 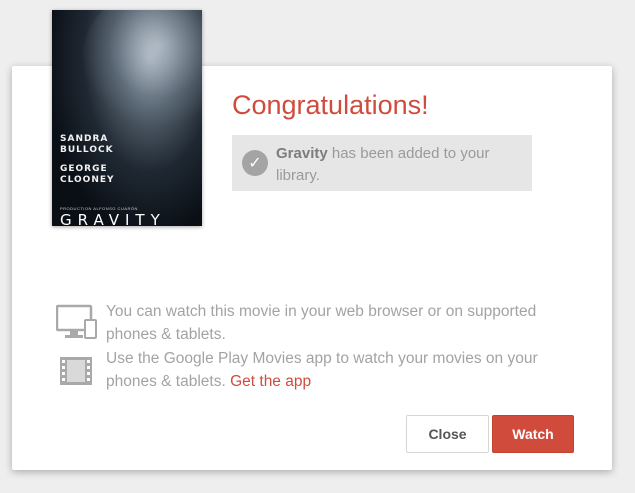 What do you see at coordinates (330, 105) in the screenshot?
I see `dialog-heading: Congratulations!` at bounding box center [330, 105].